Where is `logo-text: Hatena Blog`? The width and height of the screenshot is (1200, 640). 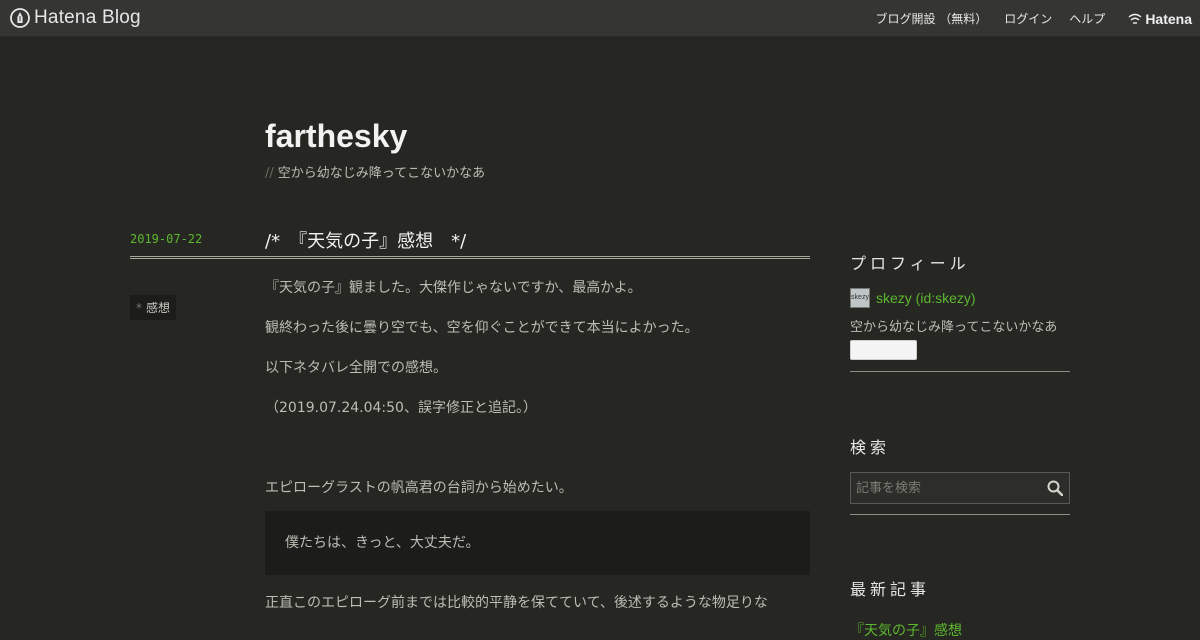
logo-text: Hatena Blog is located at coordinates (87, 17).